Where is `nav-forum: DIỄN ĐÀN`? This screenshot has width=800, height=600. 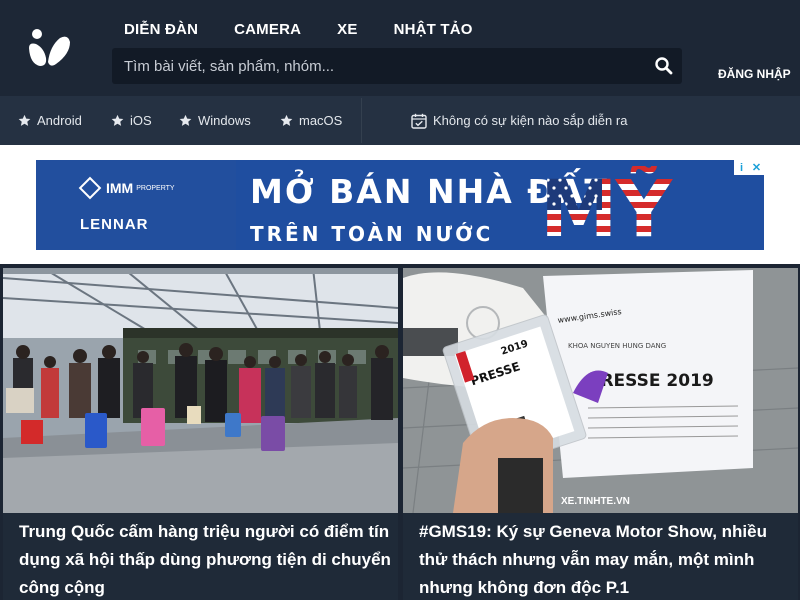
nav-forum: DIỄN ĐÀN is located at coordinates (161, 29).